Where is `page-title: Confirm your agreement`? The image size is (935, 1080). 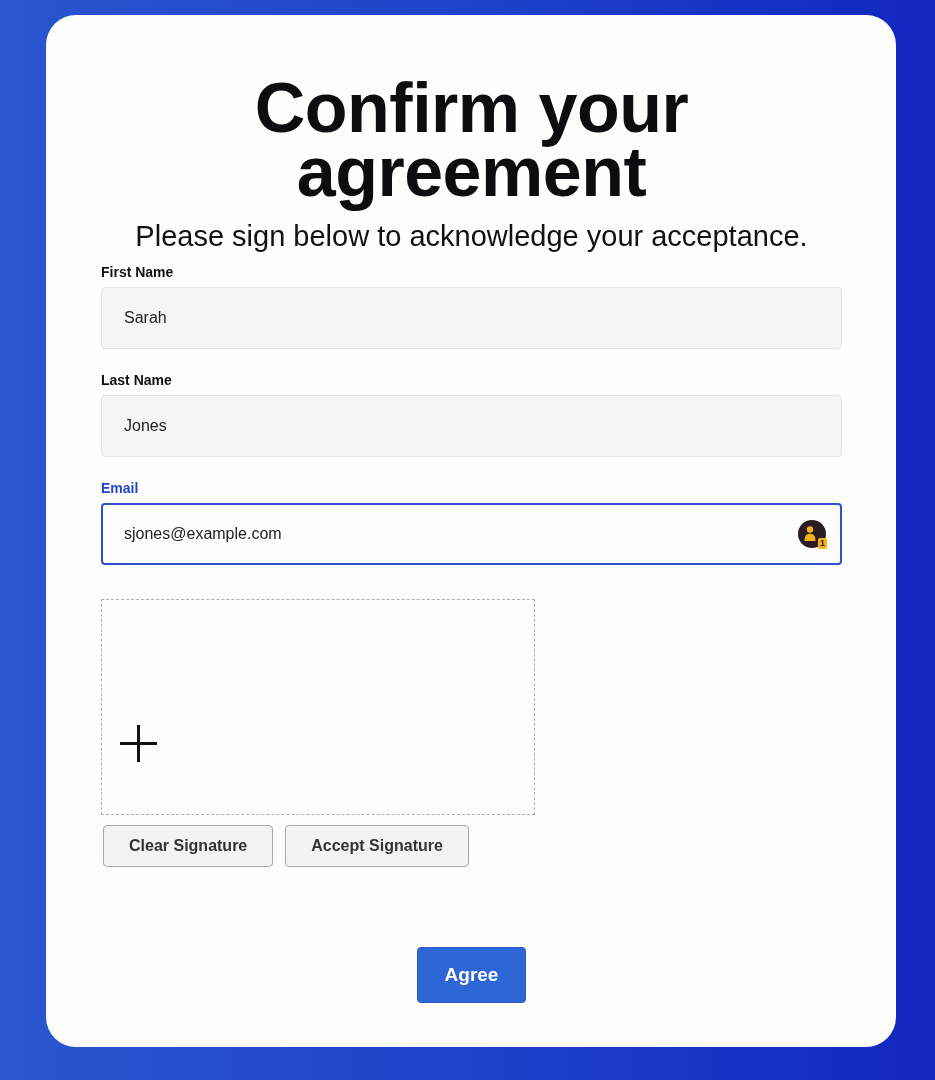 page-title: Confirm your agreement is located at coordinates (471, 141).